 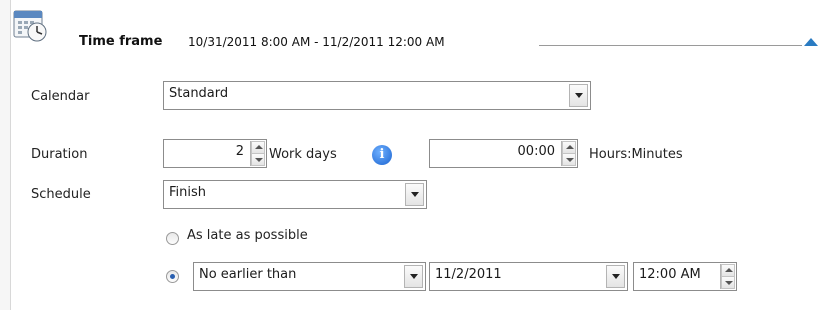 What do you see at coordinates (295, 194) in the screenshot?
I see `schedule-select: Finish` at bounding box center [295, 194].